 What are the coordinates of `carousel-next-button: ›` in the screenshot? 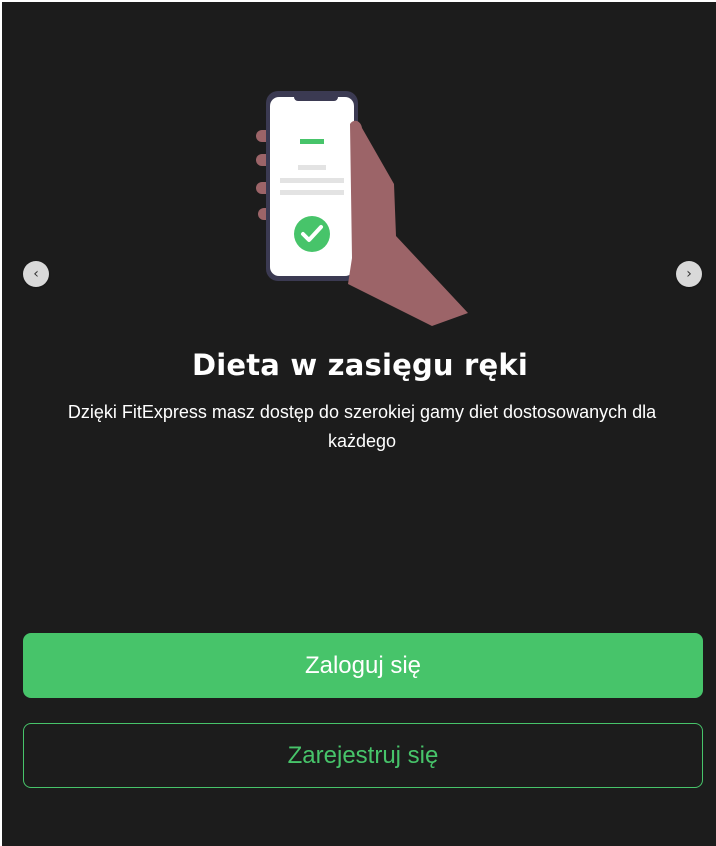 It's located at (689, 274).